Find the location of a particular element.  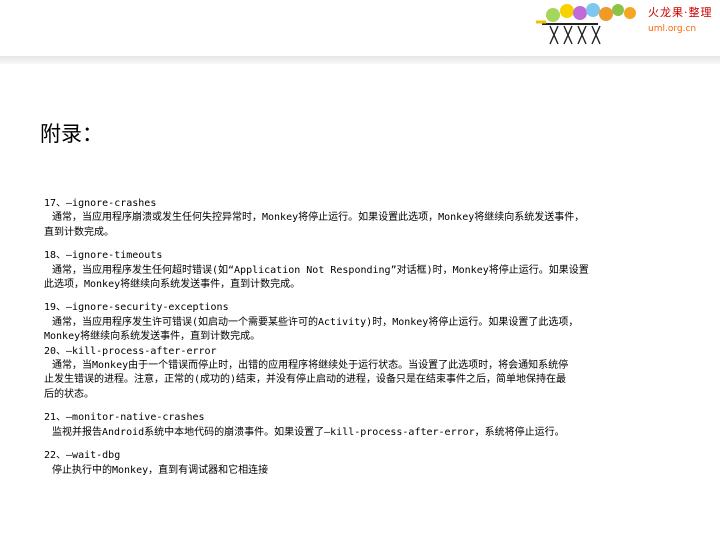

option-heading: 22、—wait-dbg is located at coordinates (82, 456).